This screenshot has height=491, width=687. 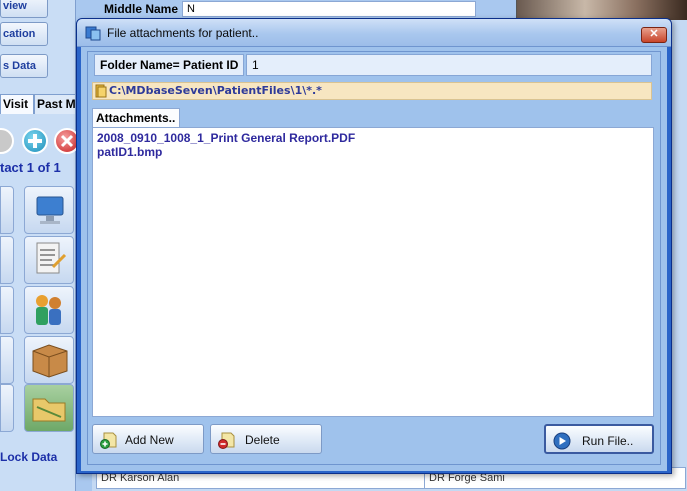 I want to click on run-file-button: Run File.., so click(x=599, y=439).